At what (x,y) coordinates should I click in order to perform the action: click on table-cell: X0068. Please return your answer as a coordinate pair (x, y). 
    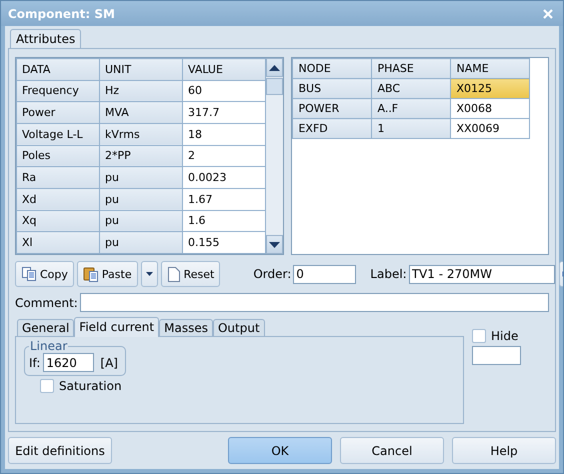
    Looking at the image, I should click on (490, 108).